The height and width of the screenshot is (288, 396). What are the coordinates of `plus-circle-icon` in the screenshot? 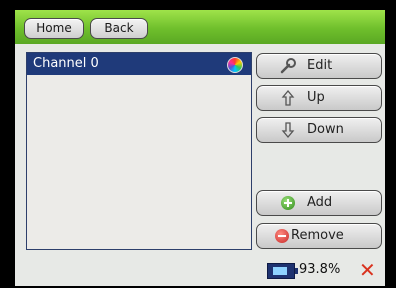 It's located at (288, 203).